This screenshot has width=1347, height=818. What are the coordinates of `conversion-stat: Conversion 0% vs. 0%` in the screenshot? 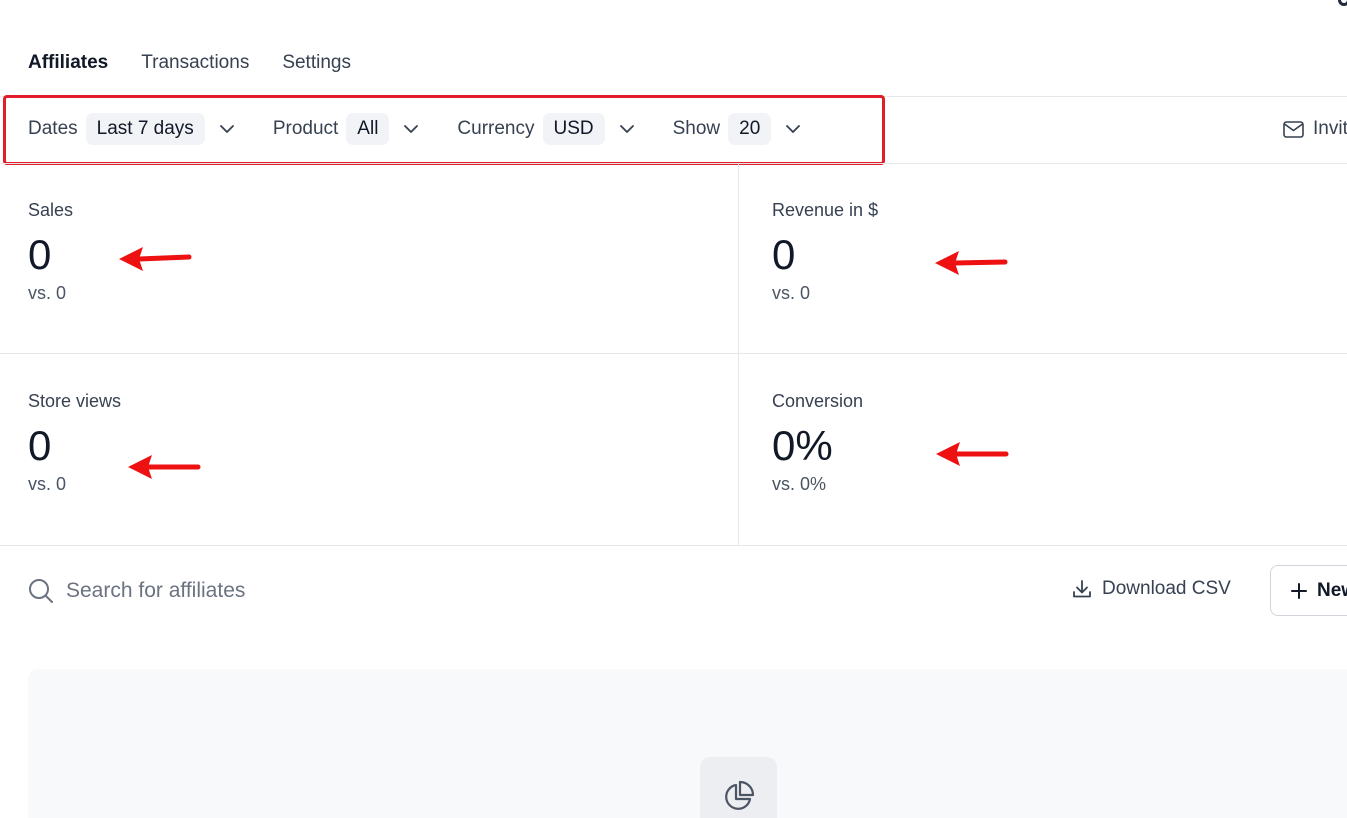 It's located at (817, 443).